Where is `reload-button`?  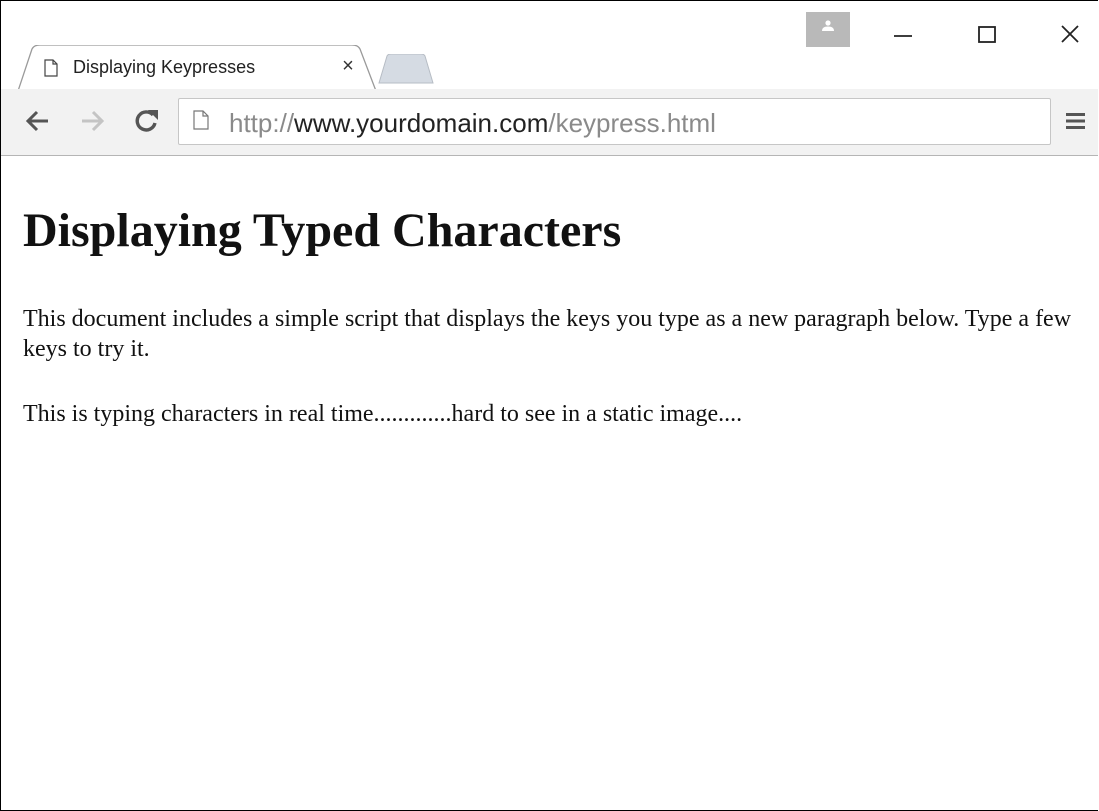
reload-button is located at coordinates (146, 121).